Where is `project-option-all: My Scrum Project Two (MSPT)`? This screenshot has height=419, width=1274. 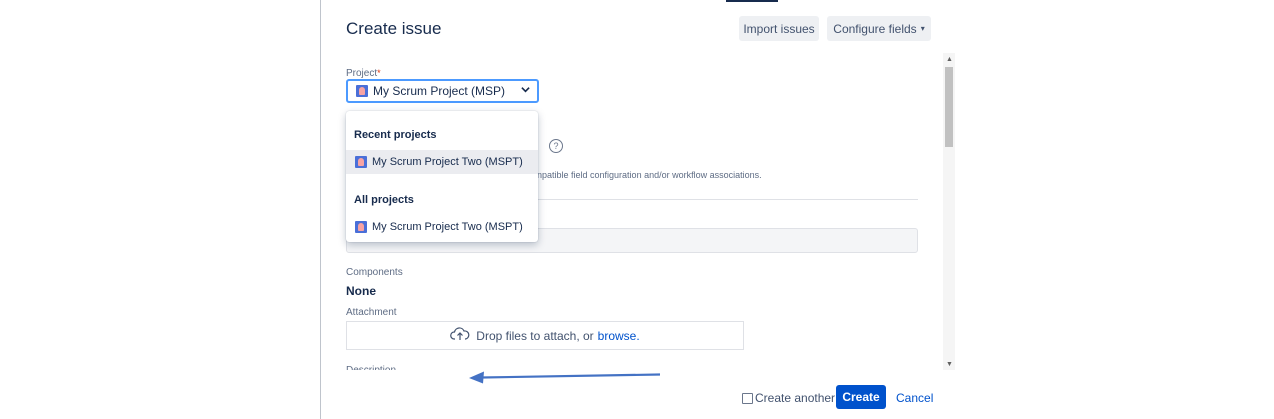 project-option-all: My Scrum Project Two (MSPT) is located at coordinates (442, 227).